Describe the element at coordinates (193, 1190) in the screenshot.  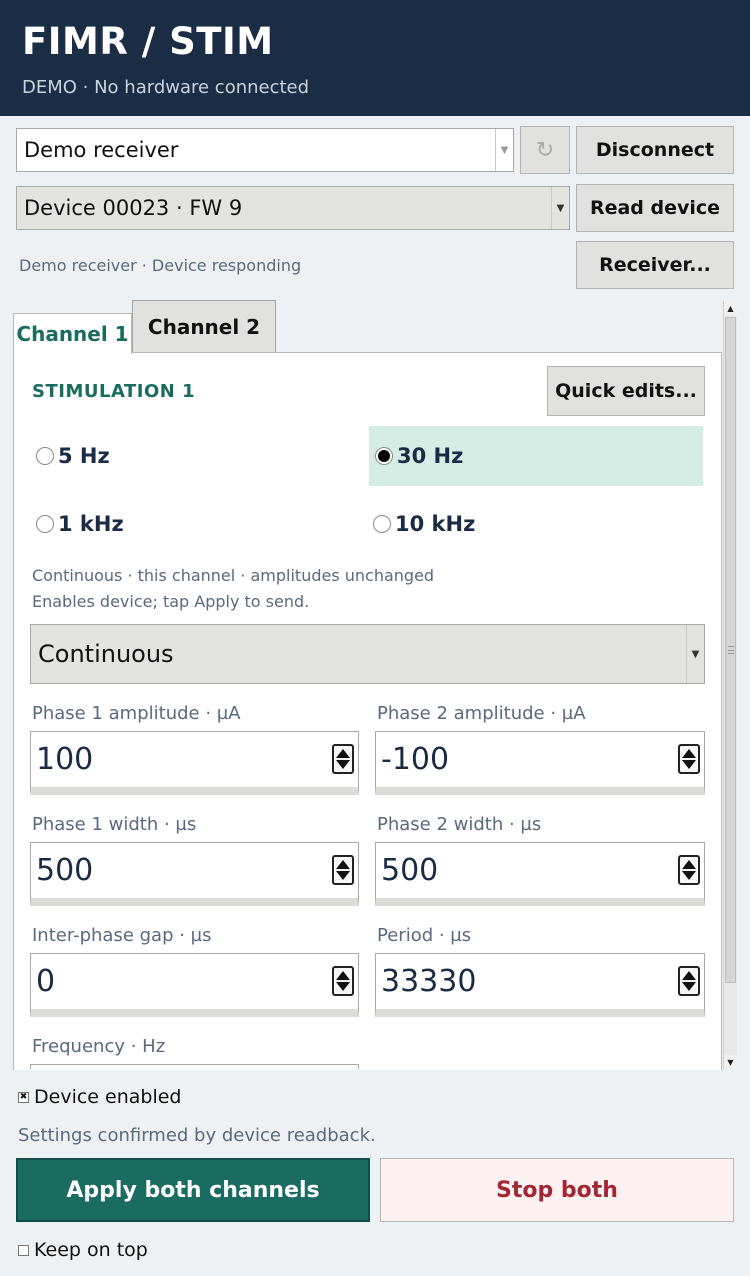
I see `apply-both-button: Apply both channels` at that location.